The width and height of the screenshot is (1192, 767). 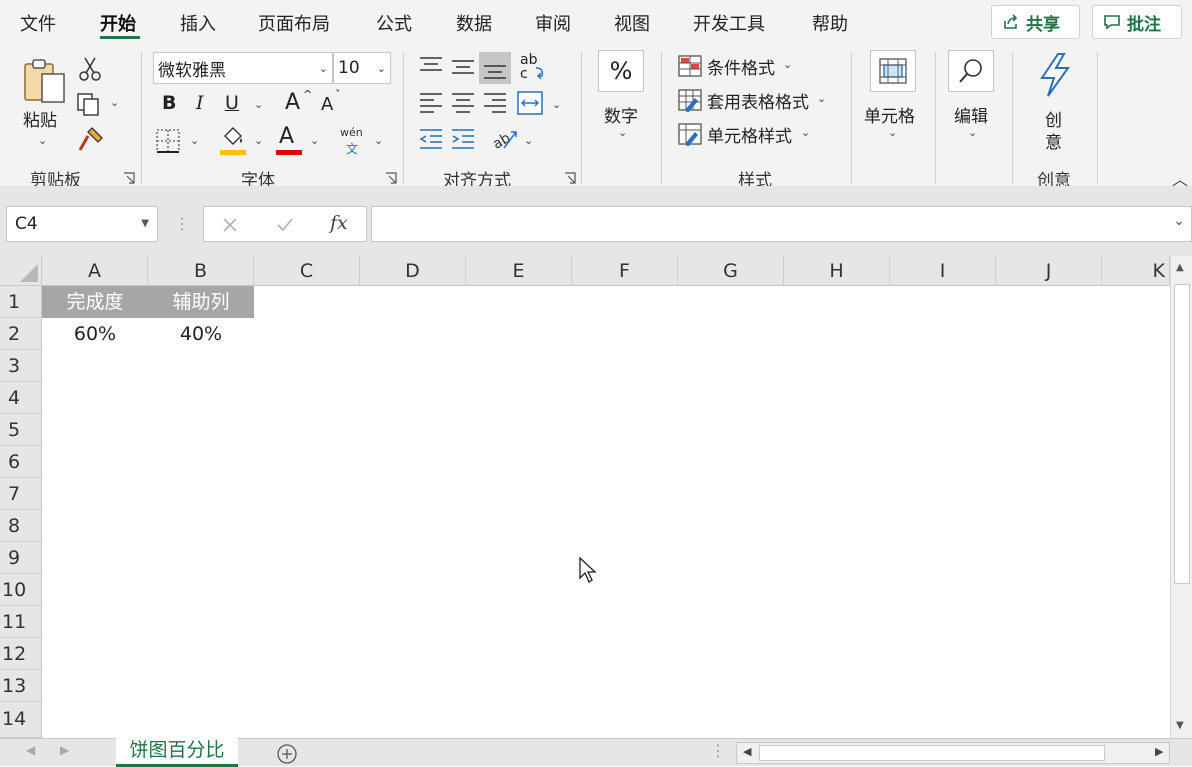 What do you see at coordinates (90, 69) in the screenshot?
I see `cut-icon` at bounding box center [90, 69].